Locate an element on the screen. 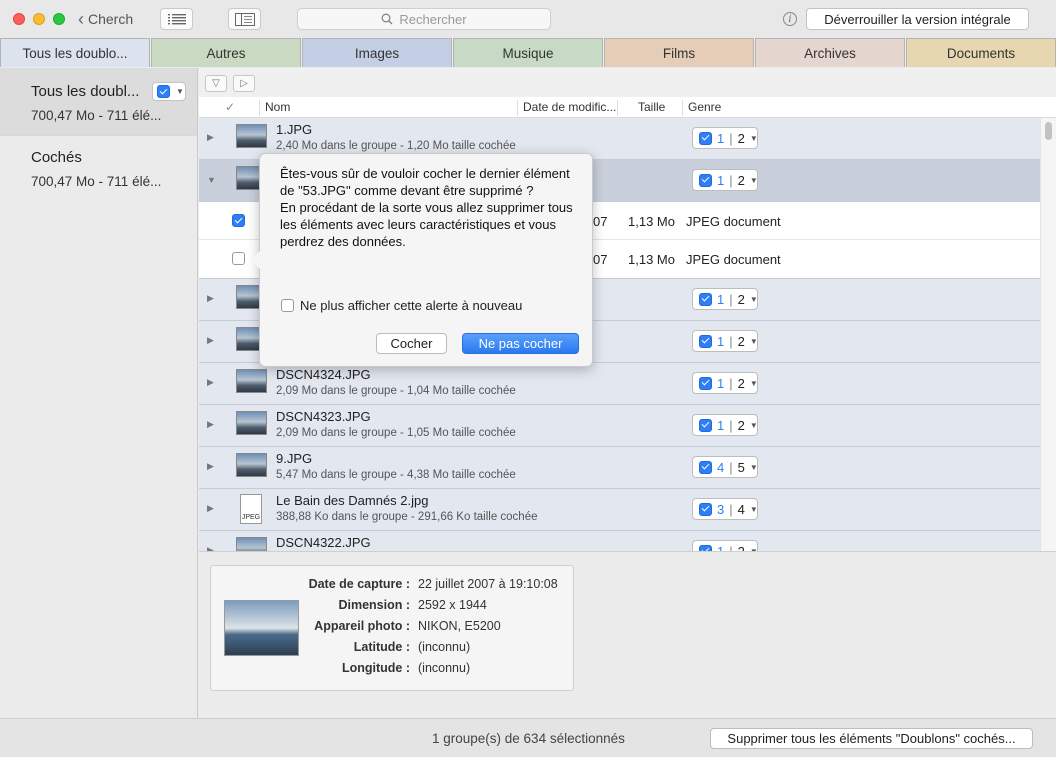  file-size: 1,13 Mo is located at coordinates (651, 259).